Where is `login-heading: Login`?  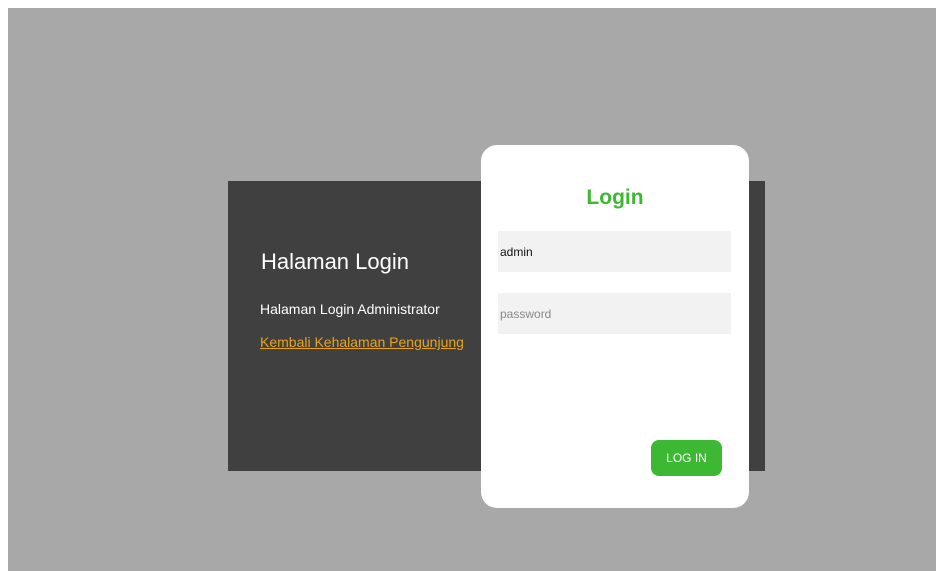
login-heading: Login is located at coordinates (615, 197).